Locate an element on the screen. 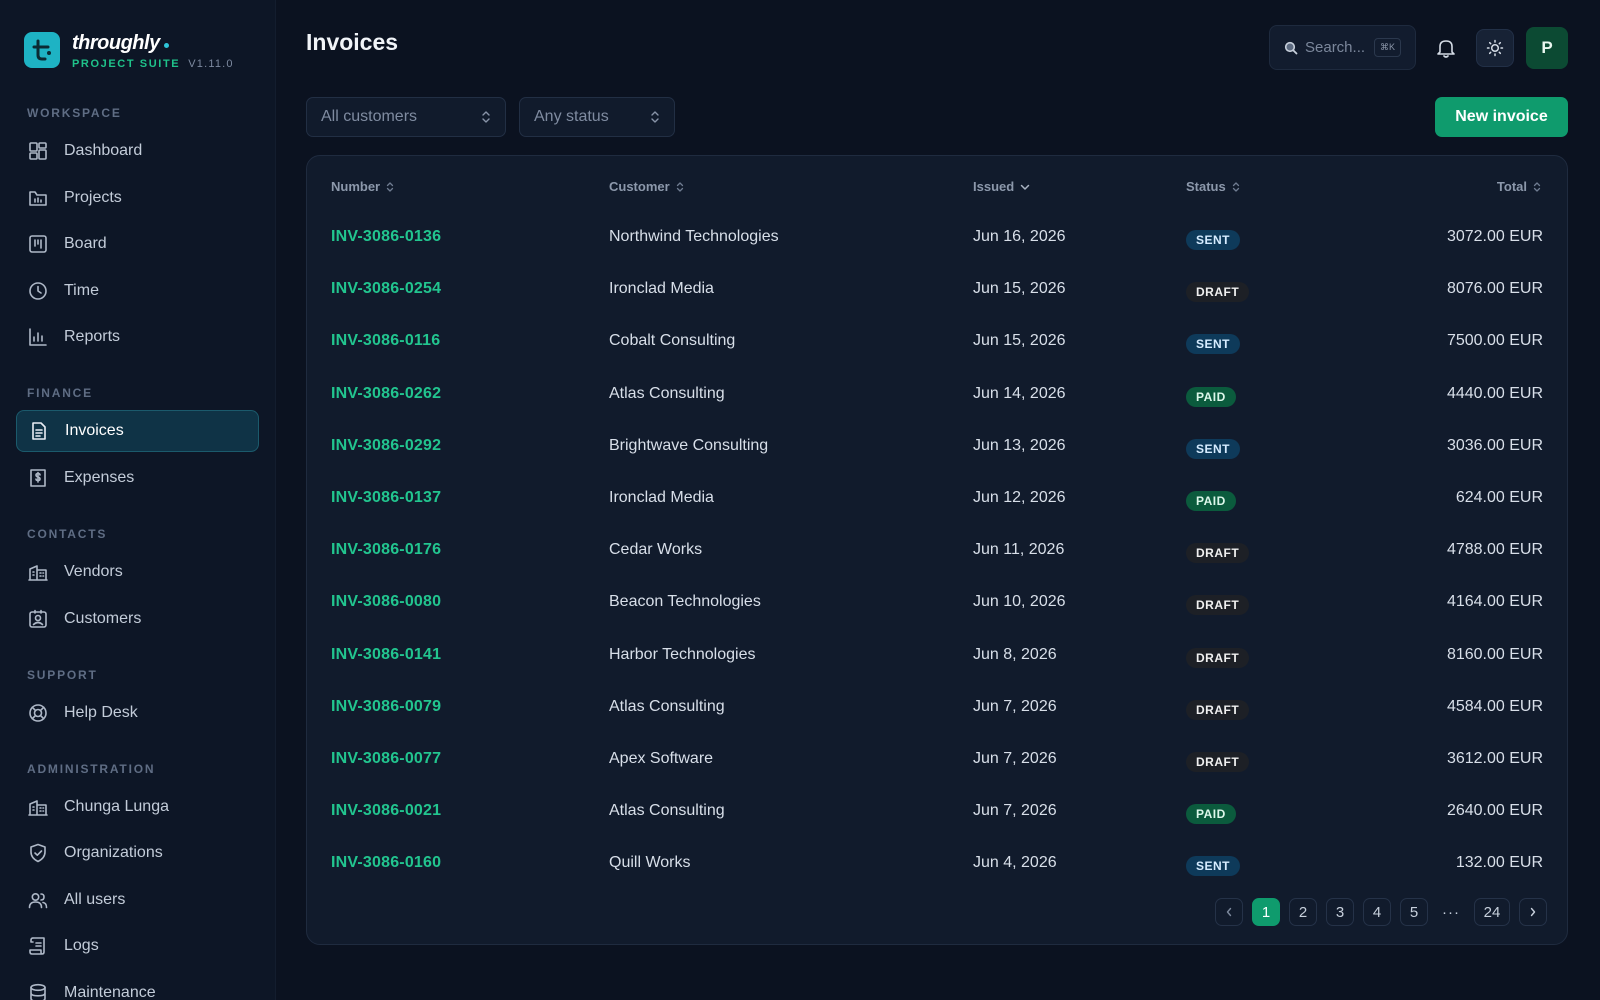  sidebar-item-label: Chunga Lunga is located at coordinates (116, 806).